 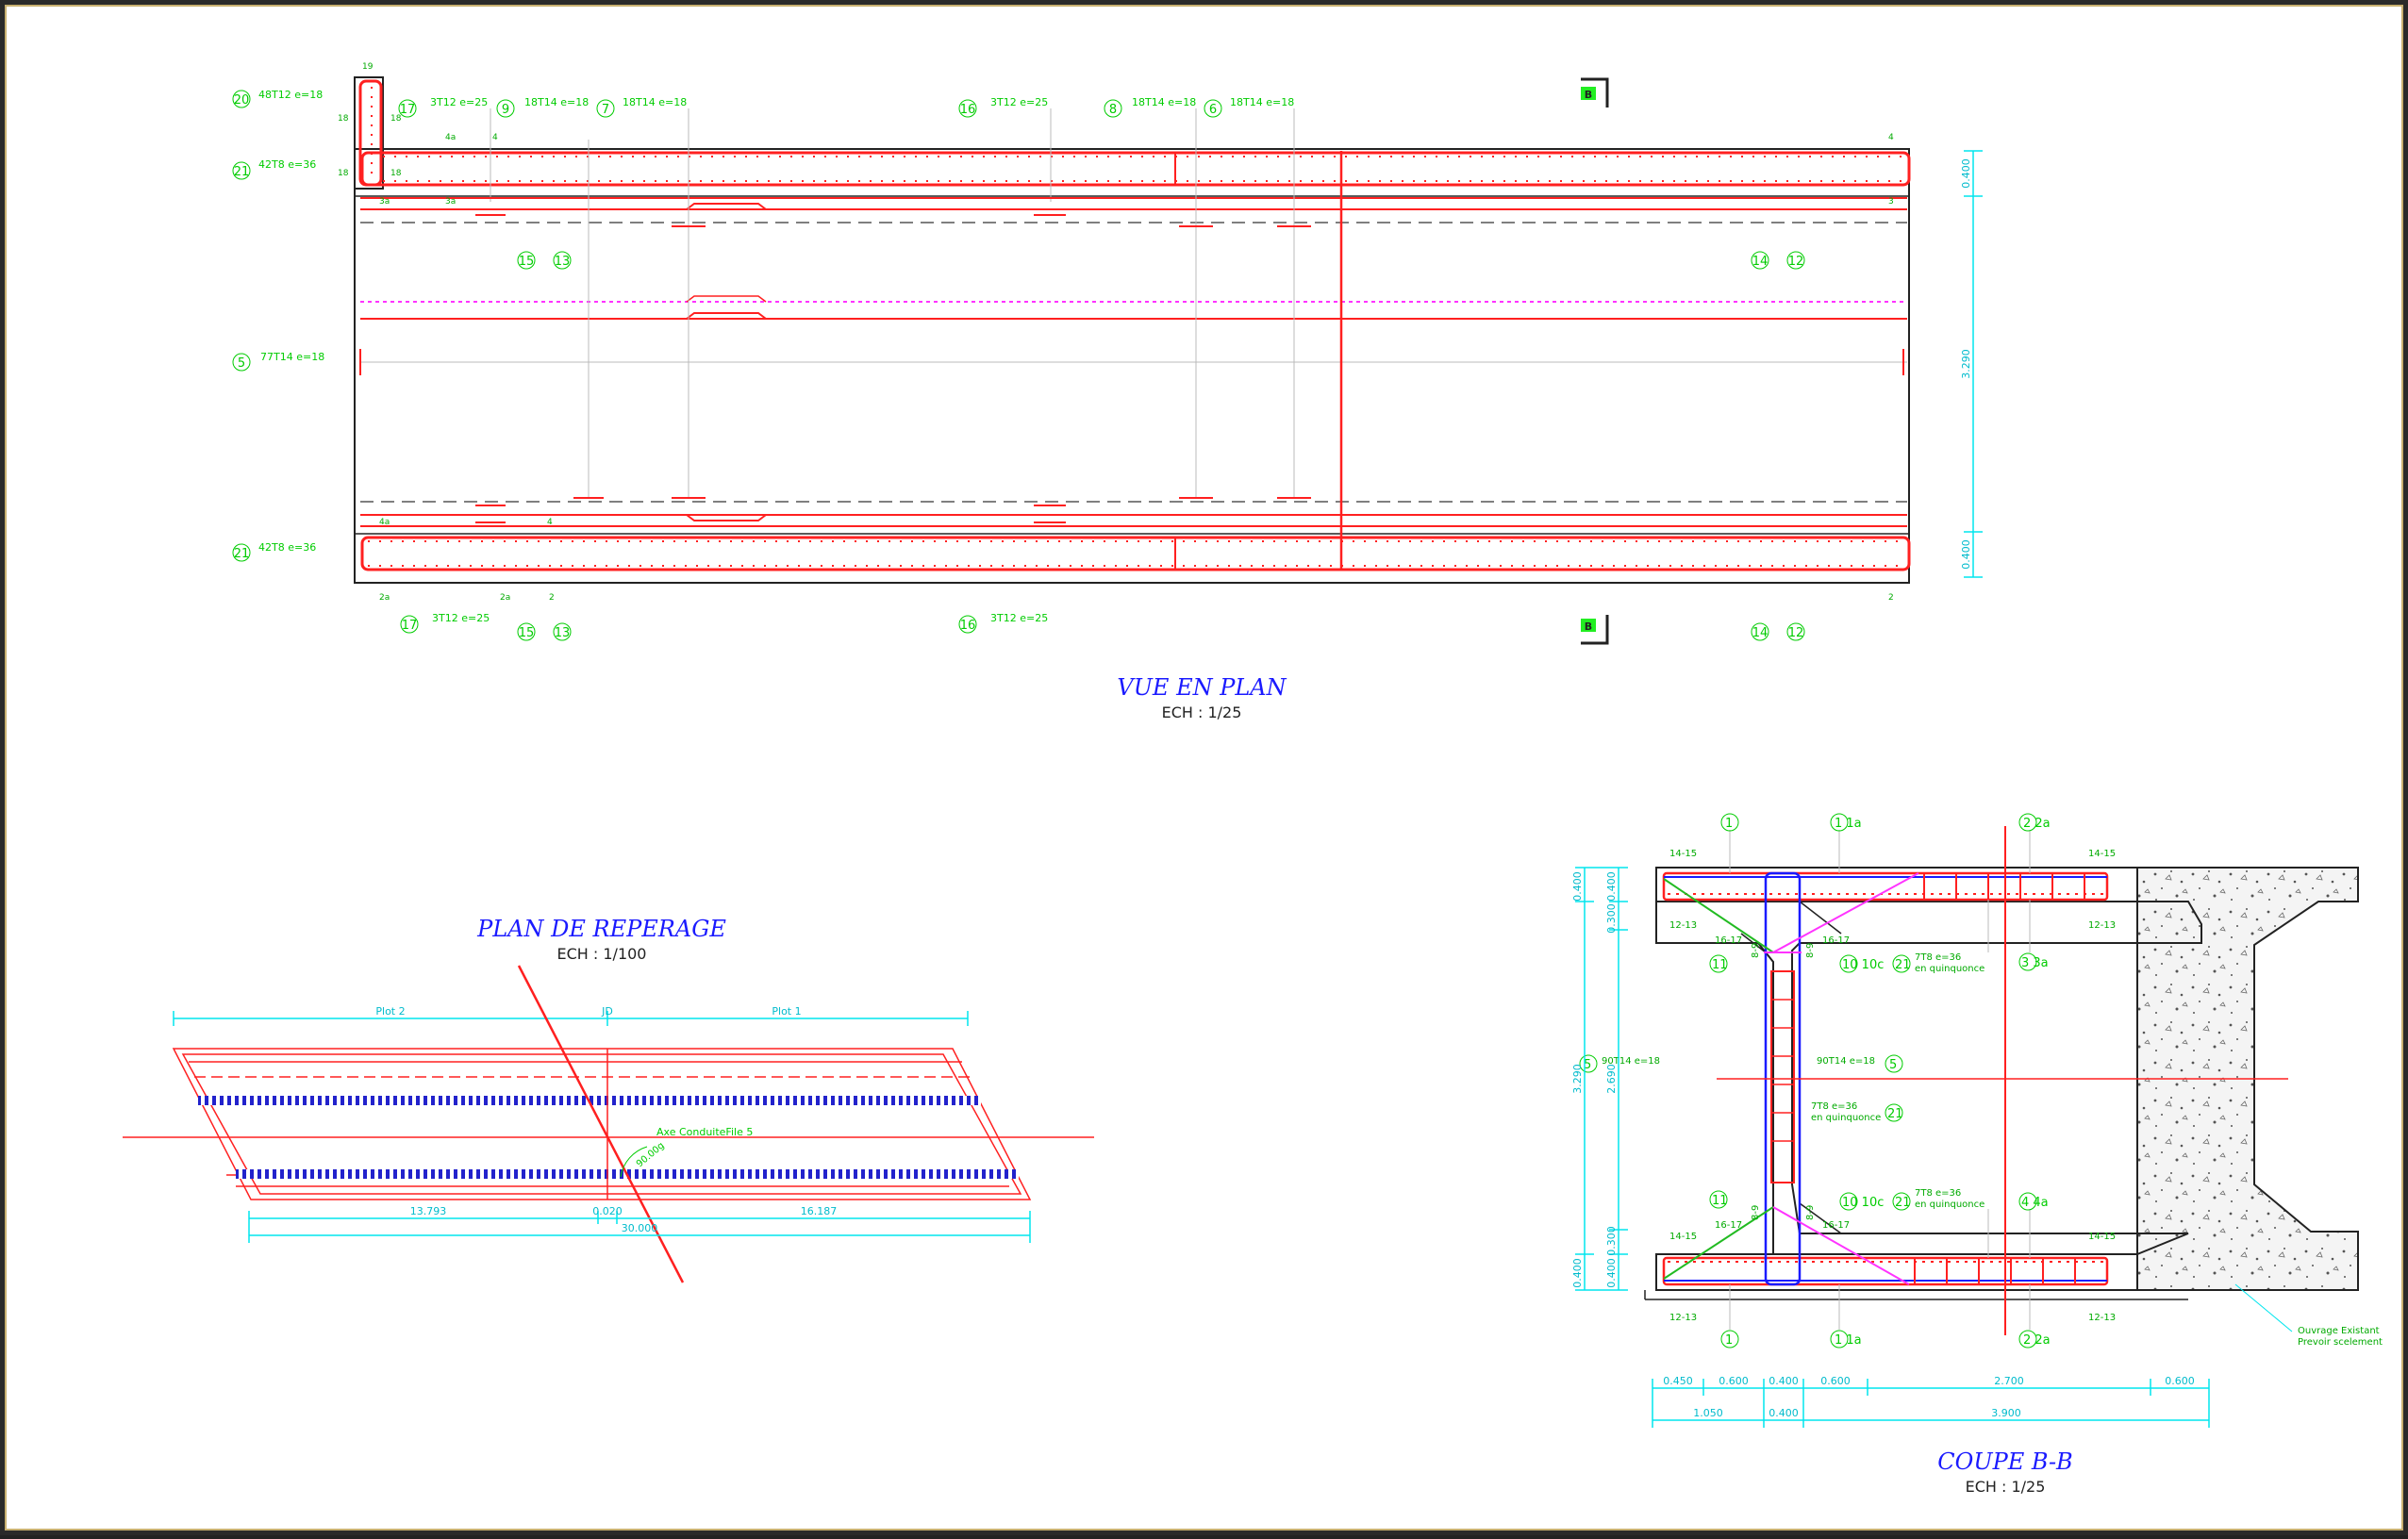 I want to click on plan-spec-9: 18T14 e=18, so click(x=557, y=102).